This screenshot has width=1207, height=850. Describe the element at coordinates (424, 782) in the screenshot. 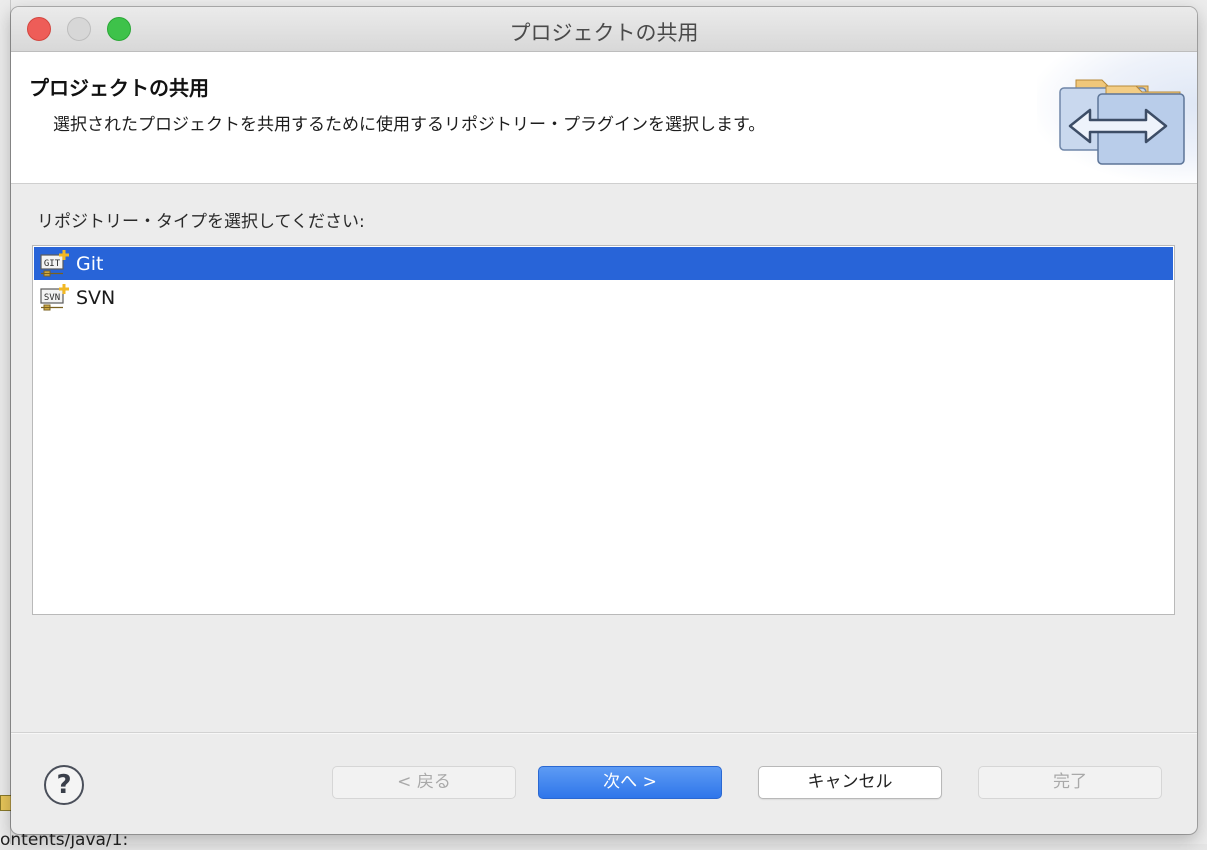

I see `back-button: < 戻る` at that location.